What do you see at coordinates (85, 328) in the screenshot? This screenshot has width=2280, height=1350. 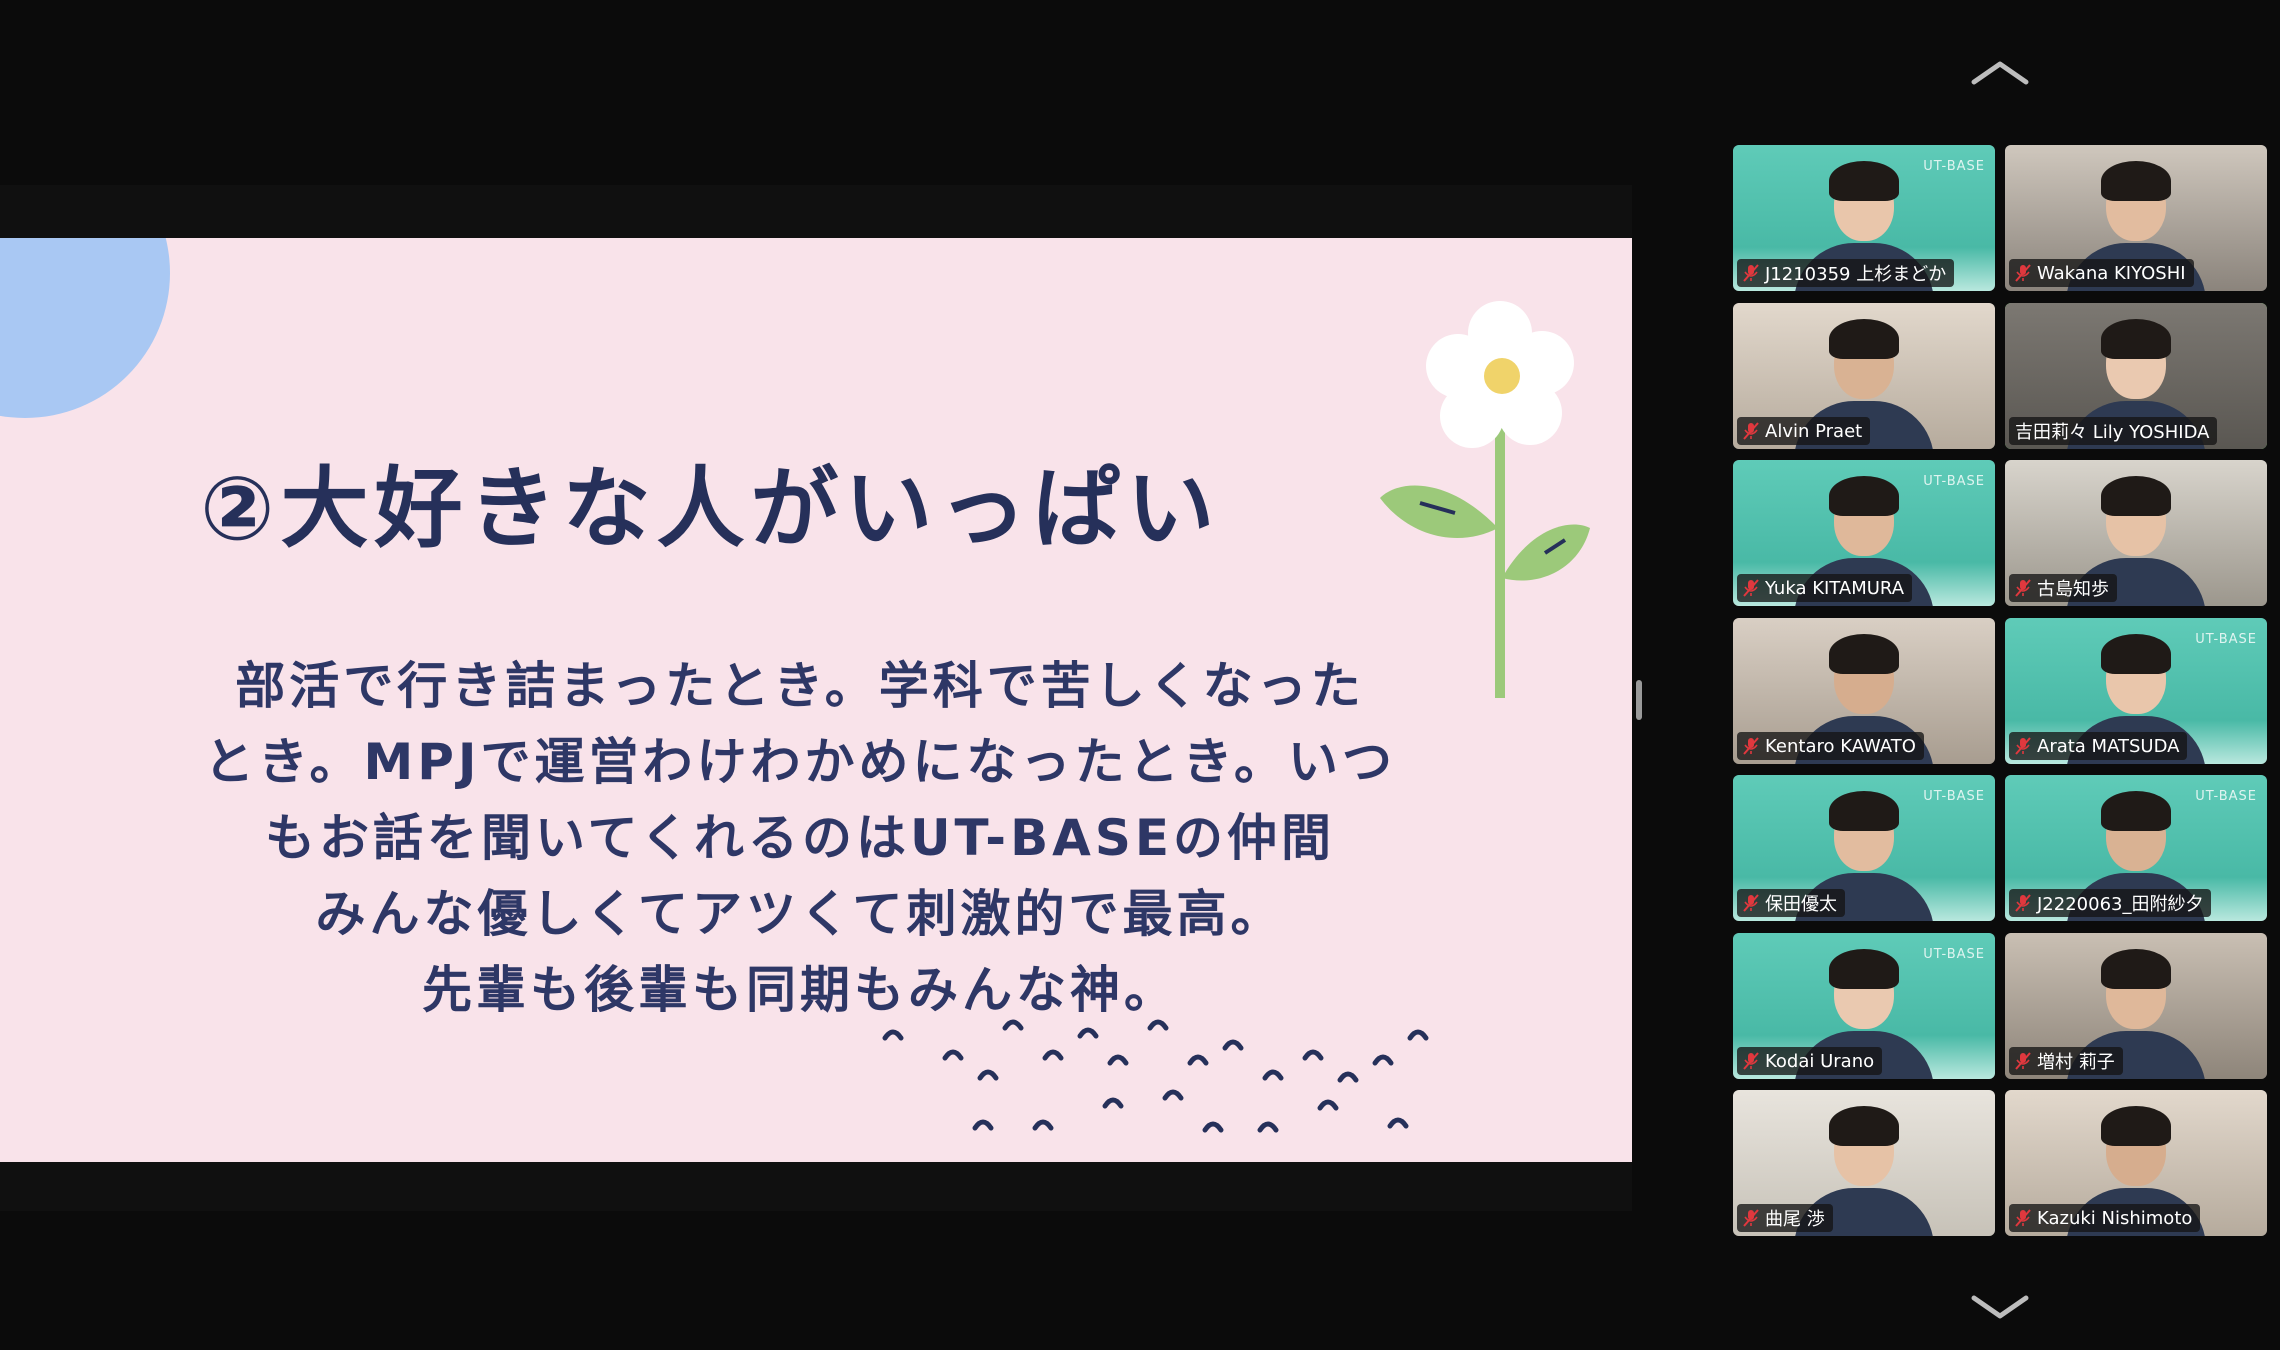 I see `decorative-circle` at bounding box center [85, 328].